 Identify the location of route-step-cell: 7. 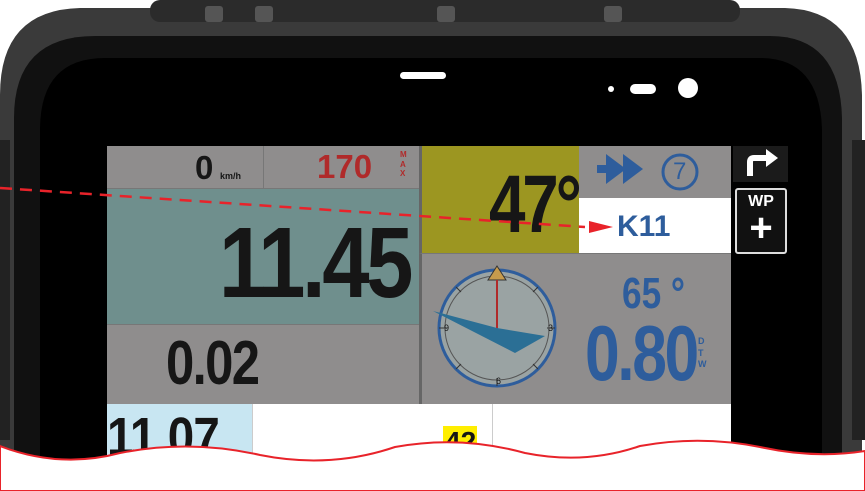
(655, 172).